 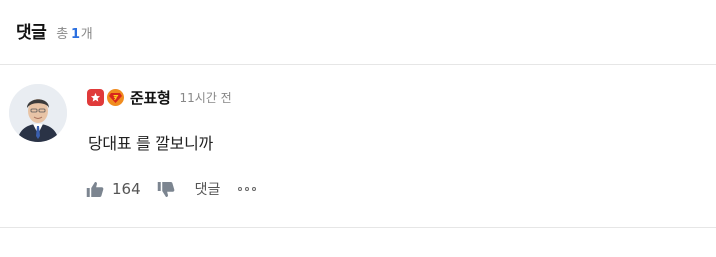 What do you see at coordinates (115, 97) in the screenshot?
I see `superman-badge-icon` at bounding box center [115, 97].